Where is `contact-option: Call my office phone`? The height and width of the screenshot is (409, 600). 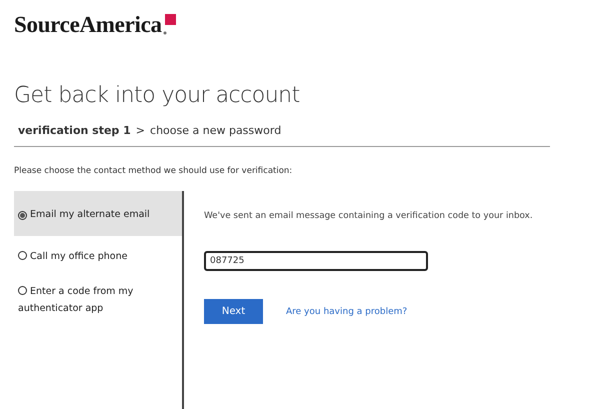
contact-option: Call my office phone is located at coordinates (98, 253).